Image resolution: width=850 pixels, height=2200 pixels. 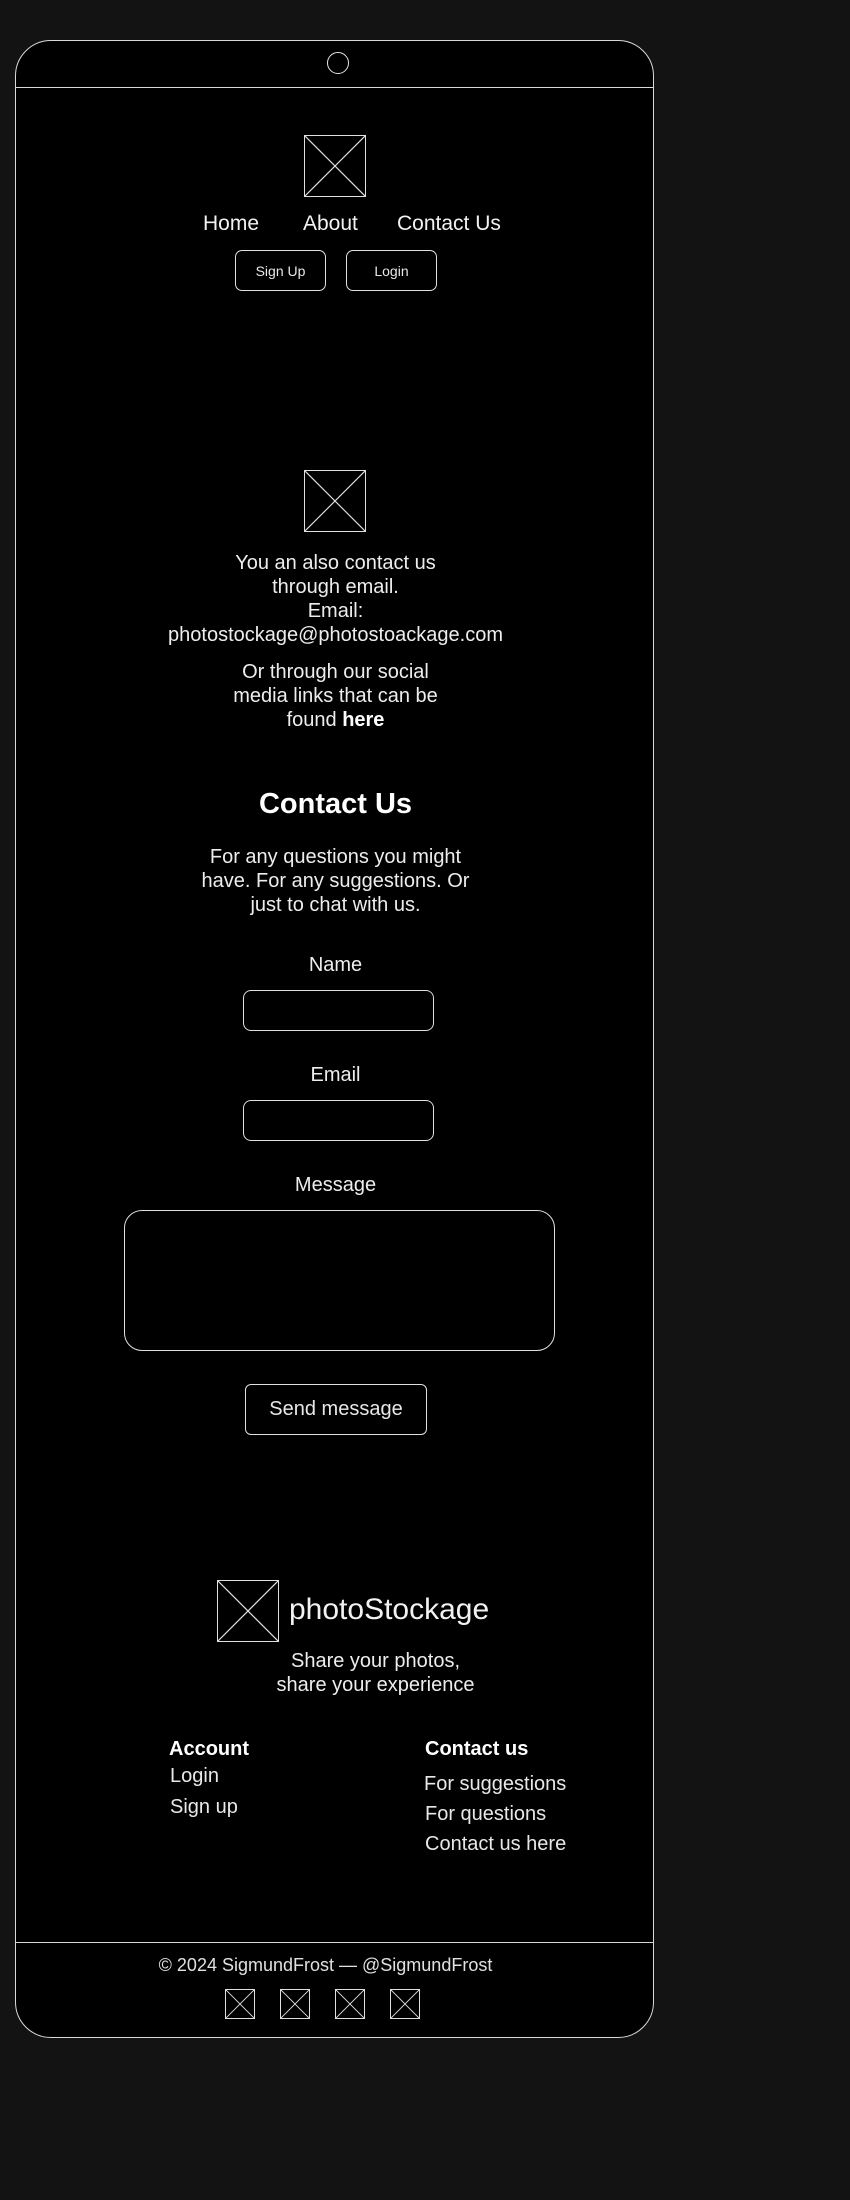 What do you see at coordinates (485, 1814) in the screenshot?
I see `footer-questions-link: For questions` at bounding box center [485, 1814].